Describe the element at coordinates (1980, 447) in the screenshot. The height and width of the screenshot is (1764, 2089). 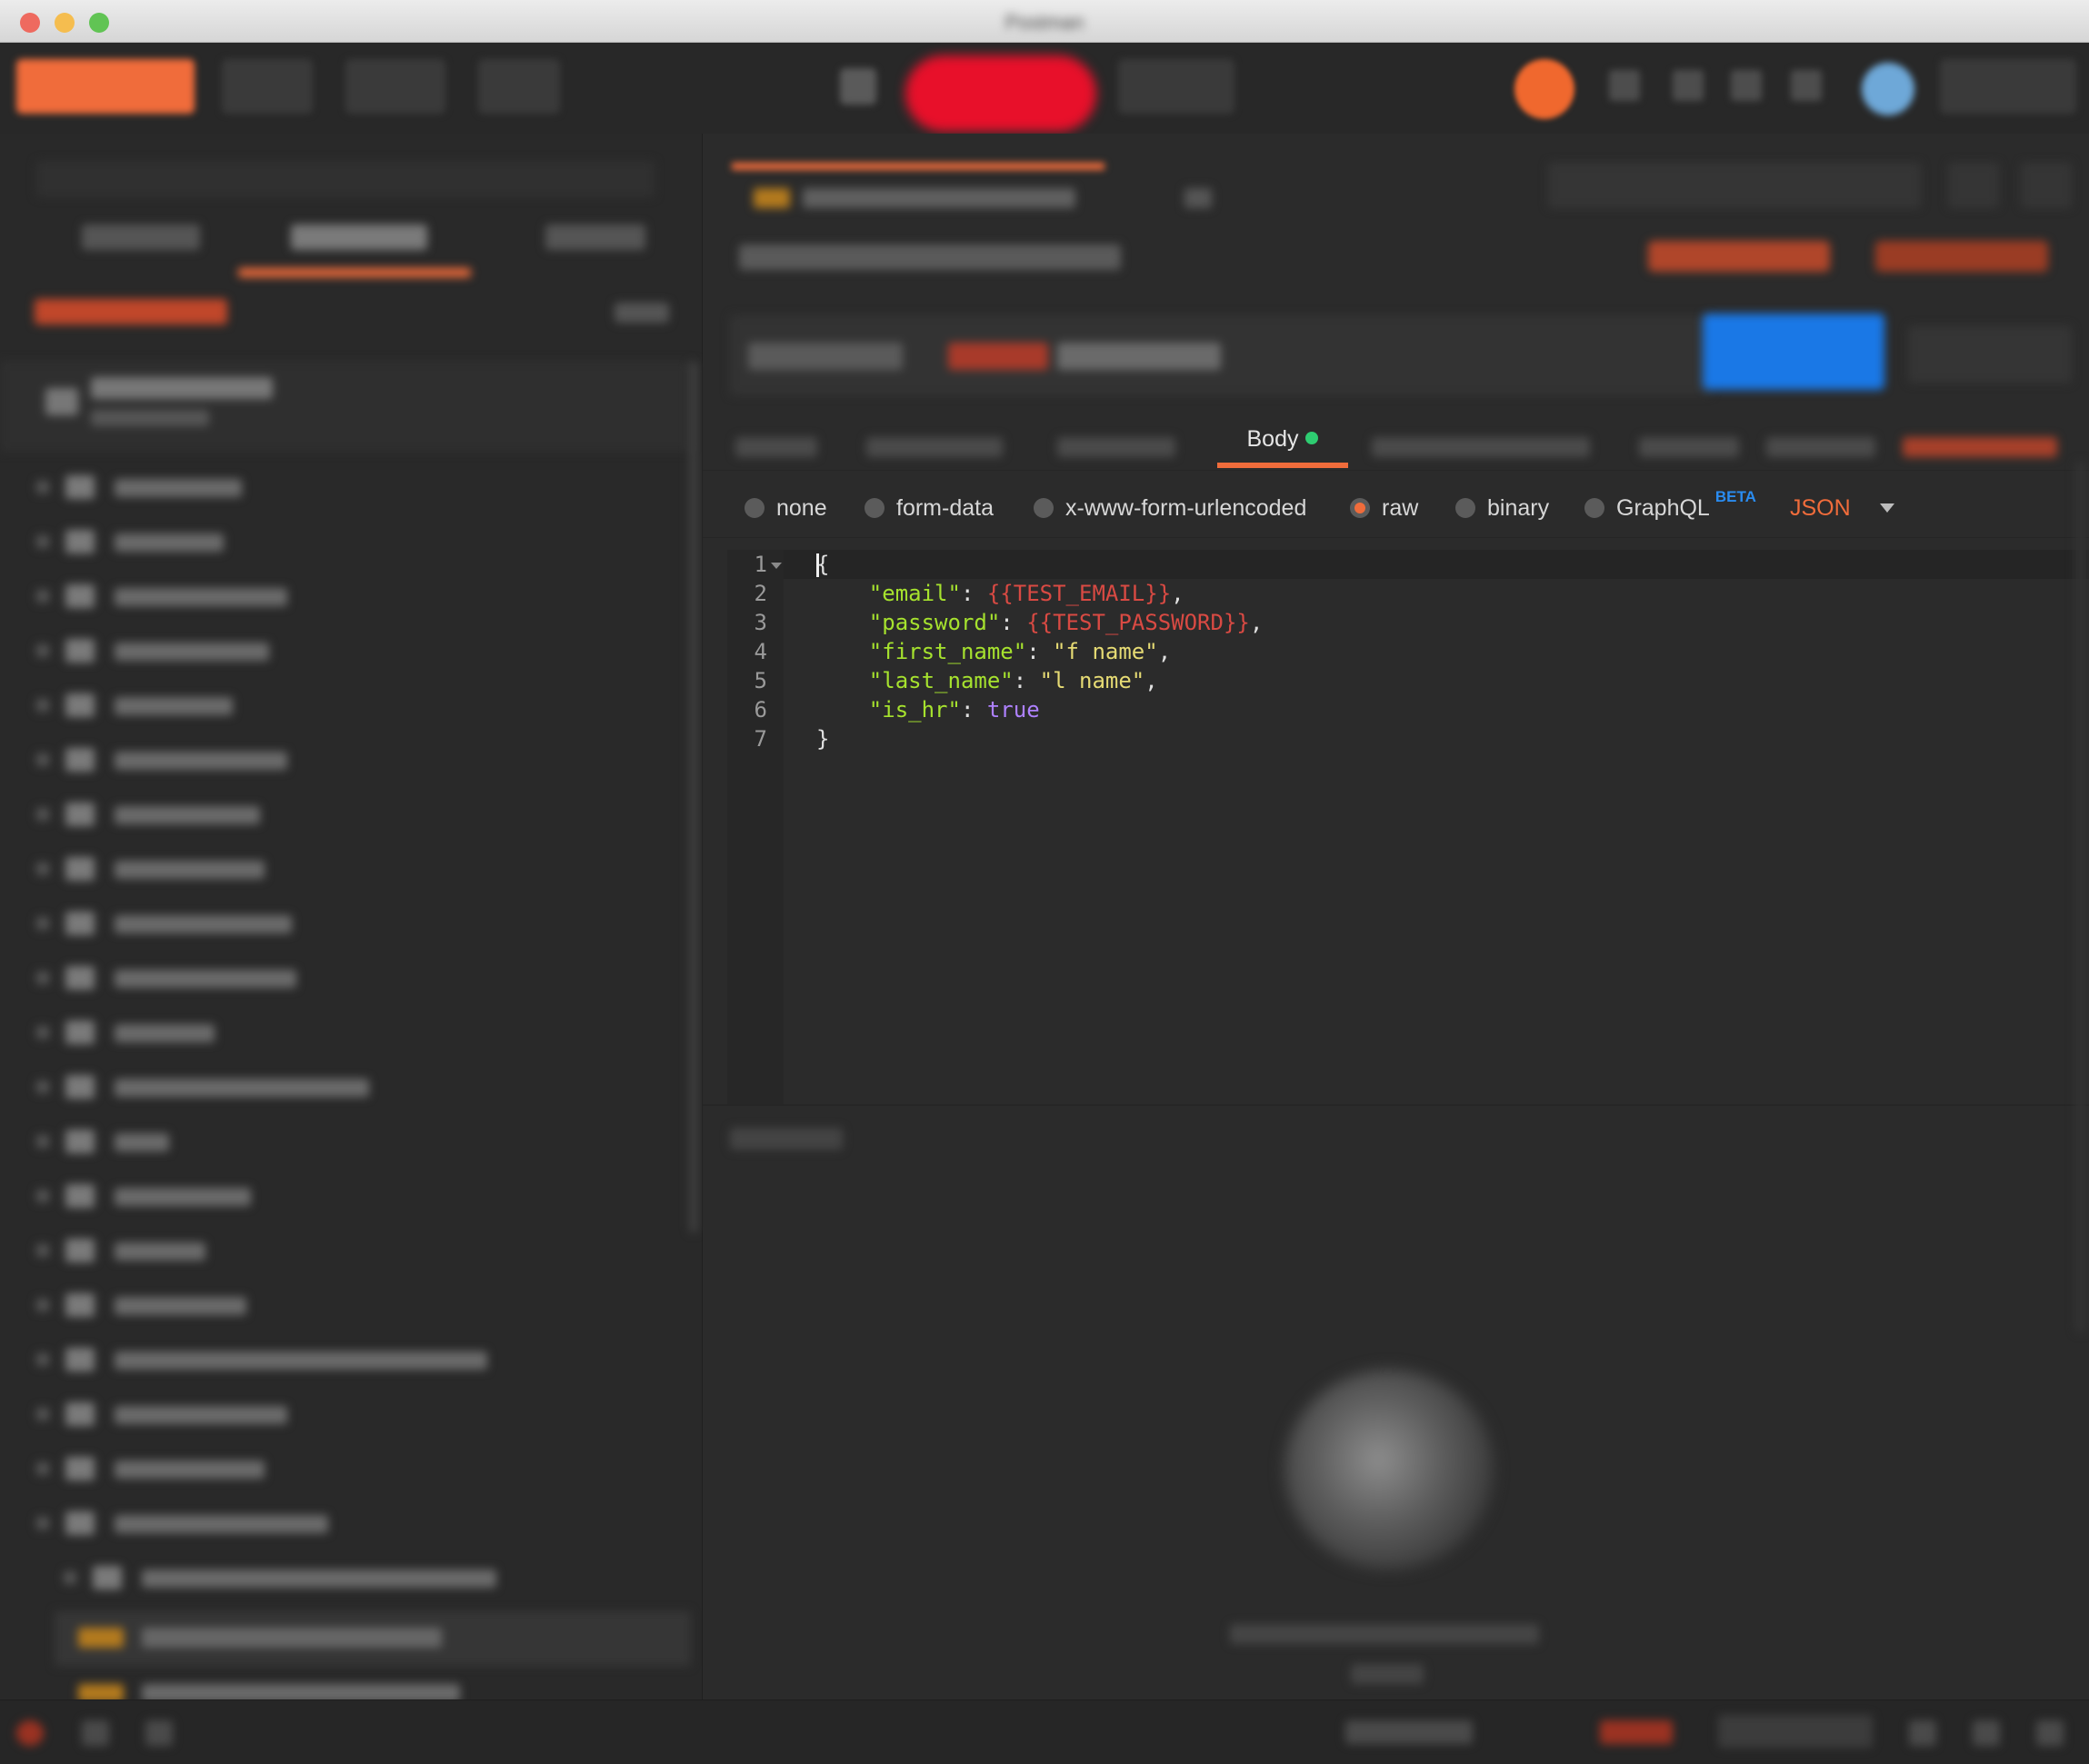
I see `cookies-link` at that location.